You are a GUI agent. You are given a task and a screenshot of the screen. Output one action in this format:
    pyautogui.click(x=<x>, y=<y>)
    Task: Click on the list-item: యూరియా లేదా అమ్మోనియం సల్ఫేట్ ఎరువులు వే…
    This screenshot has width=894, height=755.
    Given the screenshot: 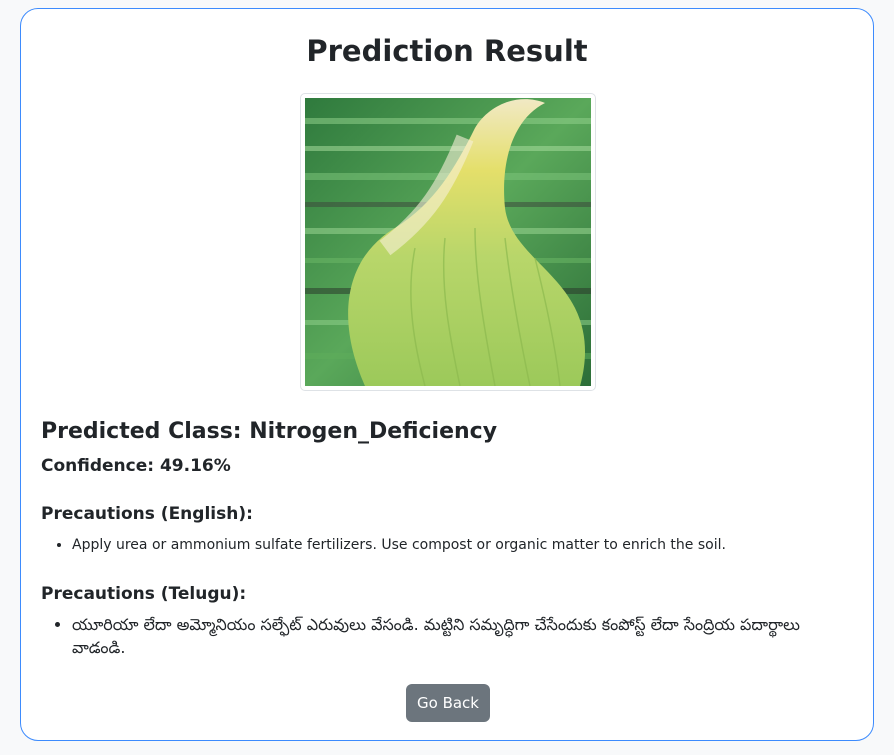 What is the action you would take?
    pyautogui.click(x=462, y=636)
    